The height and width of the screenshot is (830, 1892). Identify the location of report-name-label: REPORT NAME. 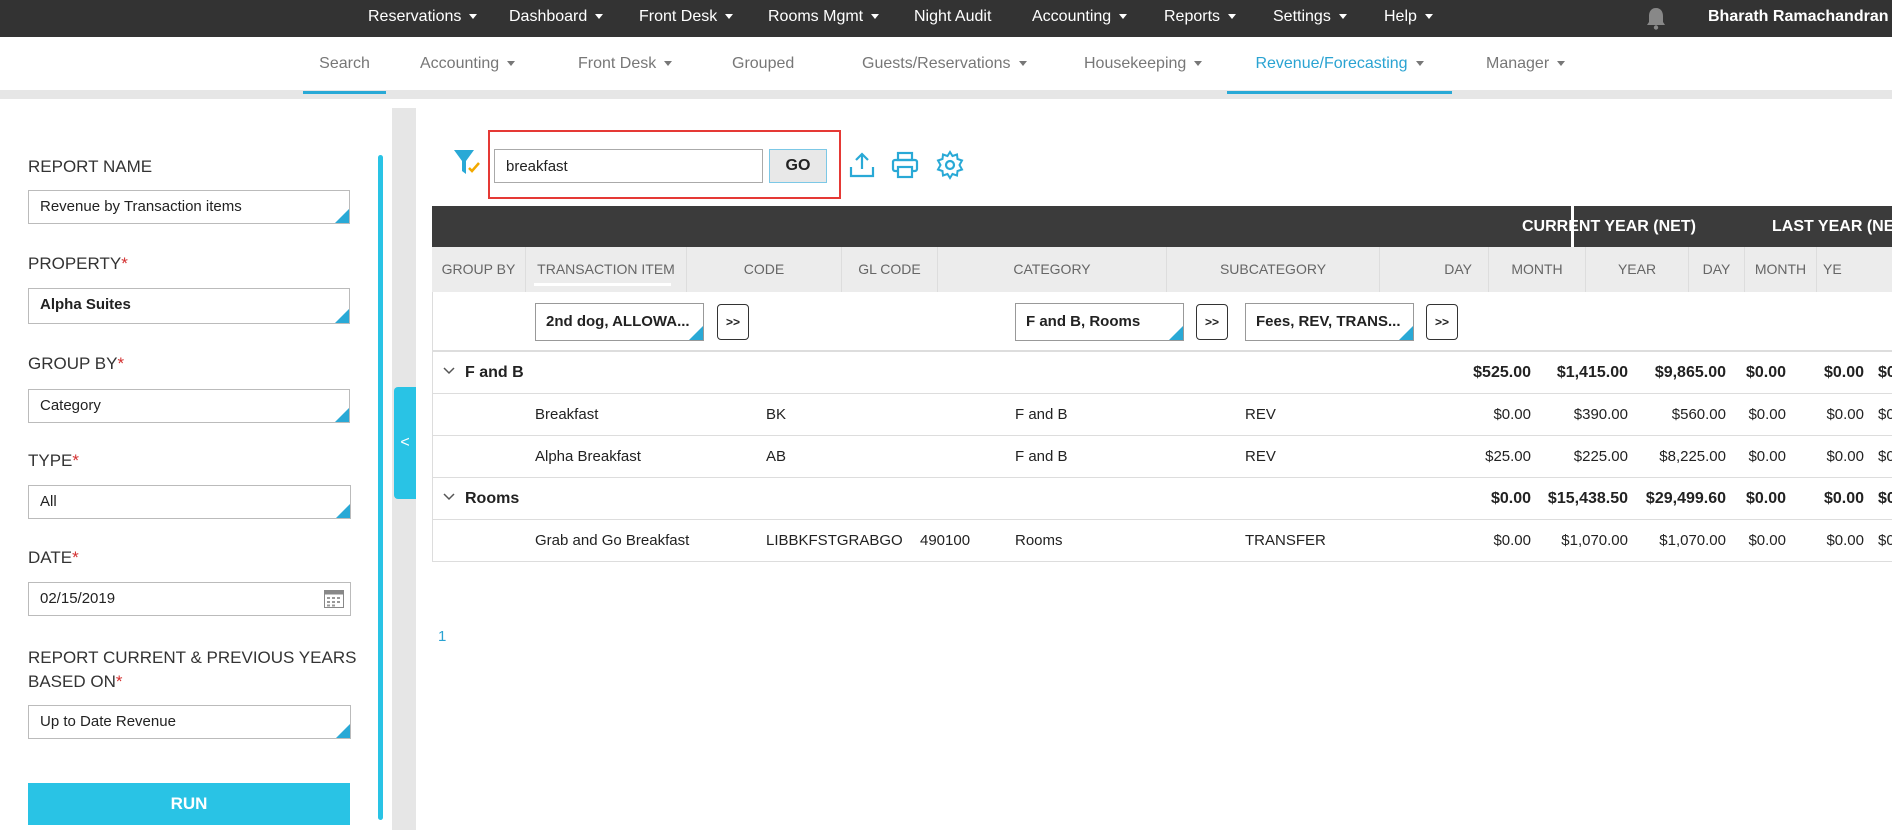
(90, 166).